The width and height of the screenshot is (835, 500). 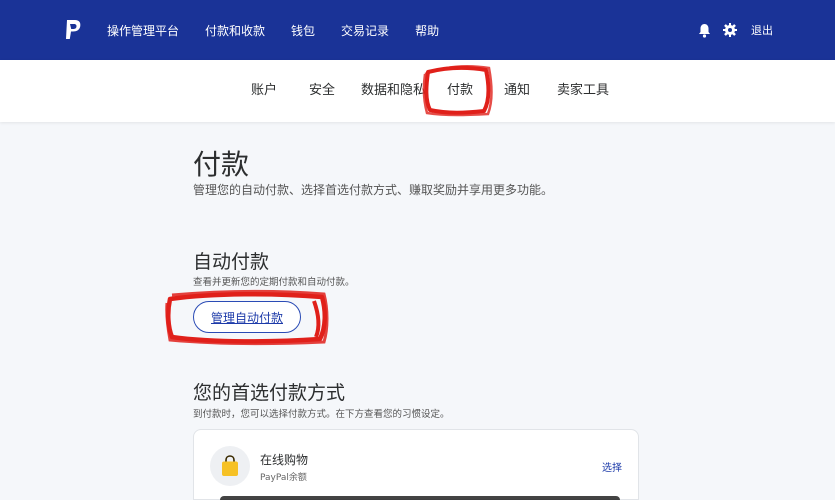 I want to click on bell-icon, so click(x=704, y=30).